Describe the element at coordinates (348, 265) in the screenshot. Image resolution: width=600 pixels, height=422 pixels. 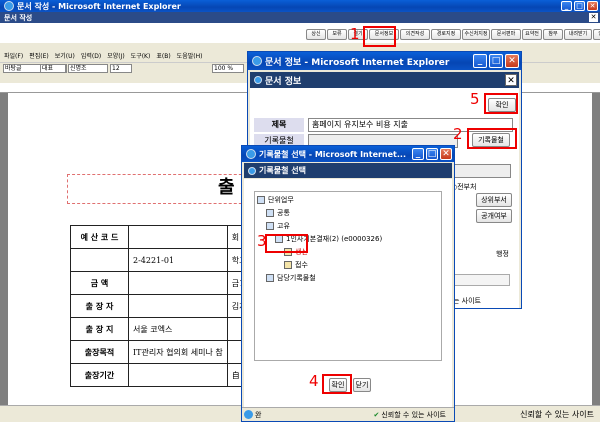
I see `tree-node: 접수` at that location.